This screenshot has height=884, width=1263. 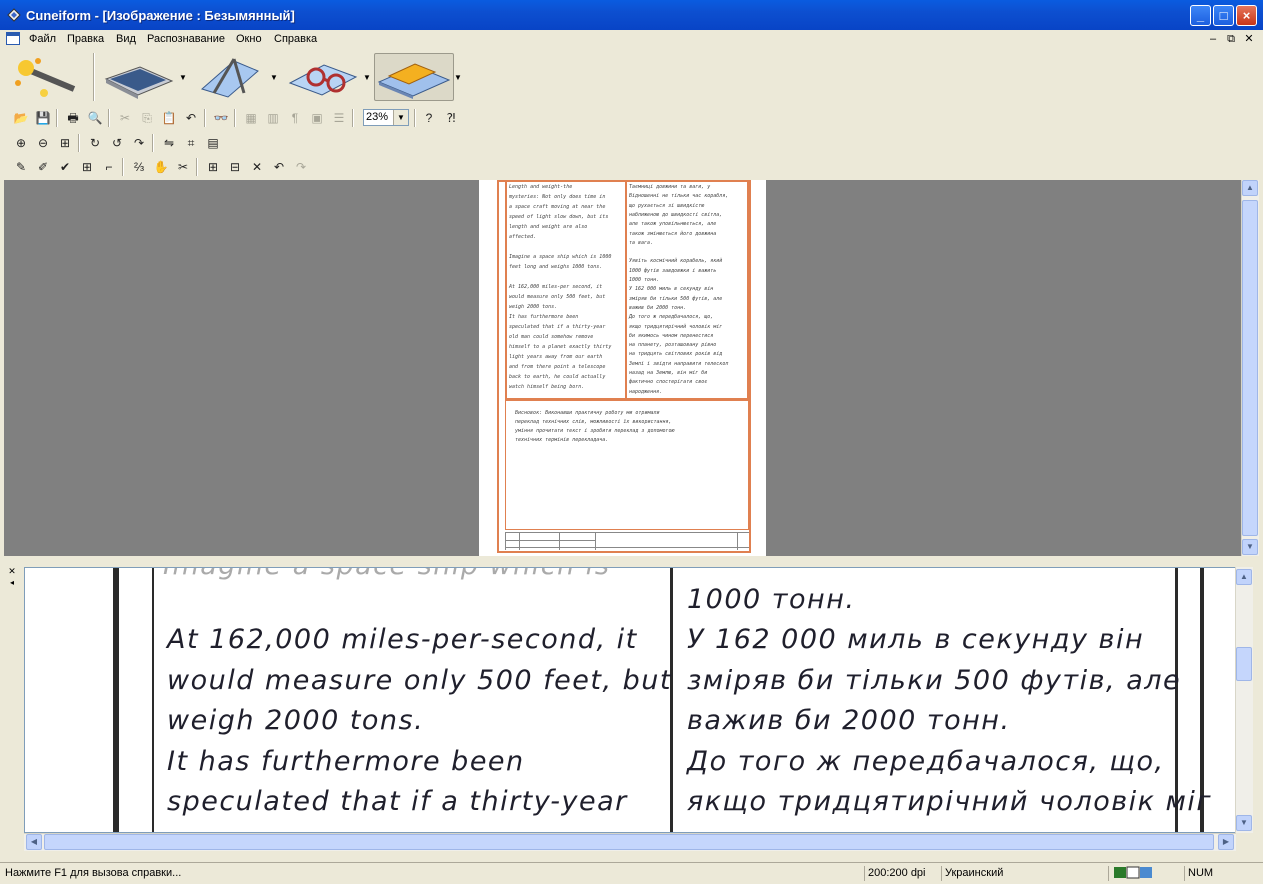 I want to click on preview-line: weigh 2000 tons., so click(x=533, y=307).